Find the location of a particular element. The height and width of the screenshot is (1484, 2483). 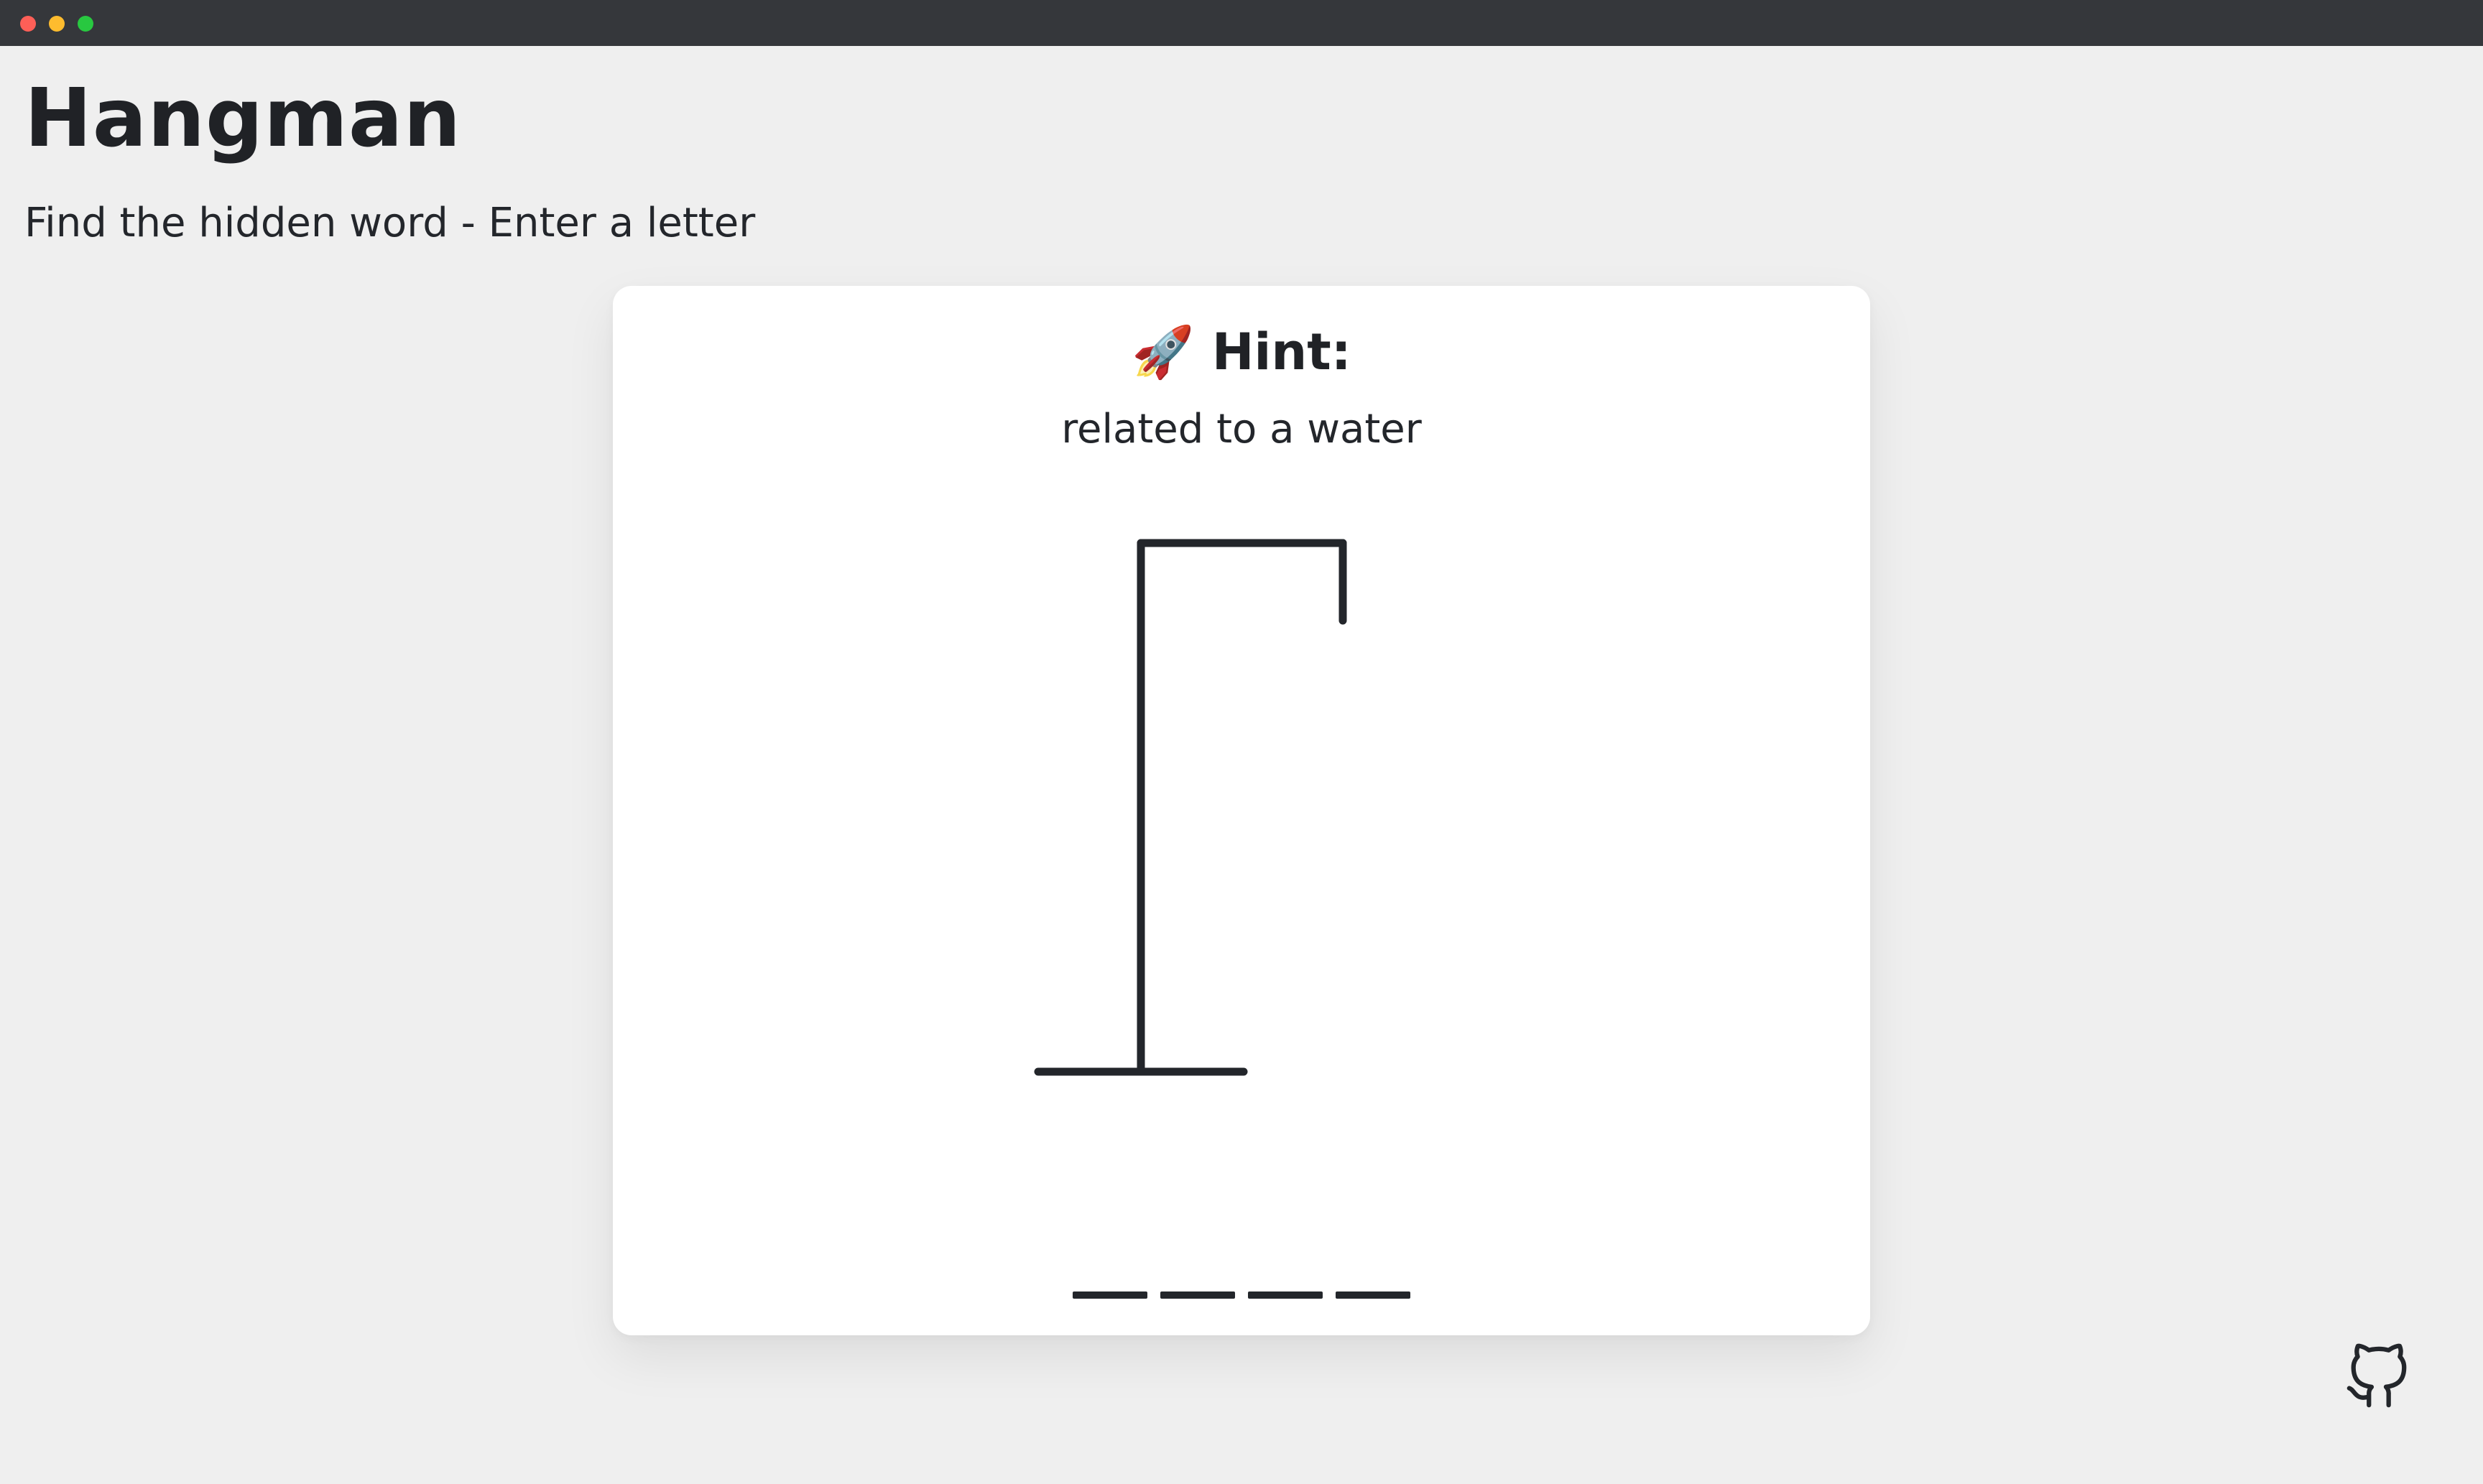

page-title: Hangman is located at coordinates (243, 118).